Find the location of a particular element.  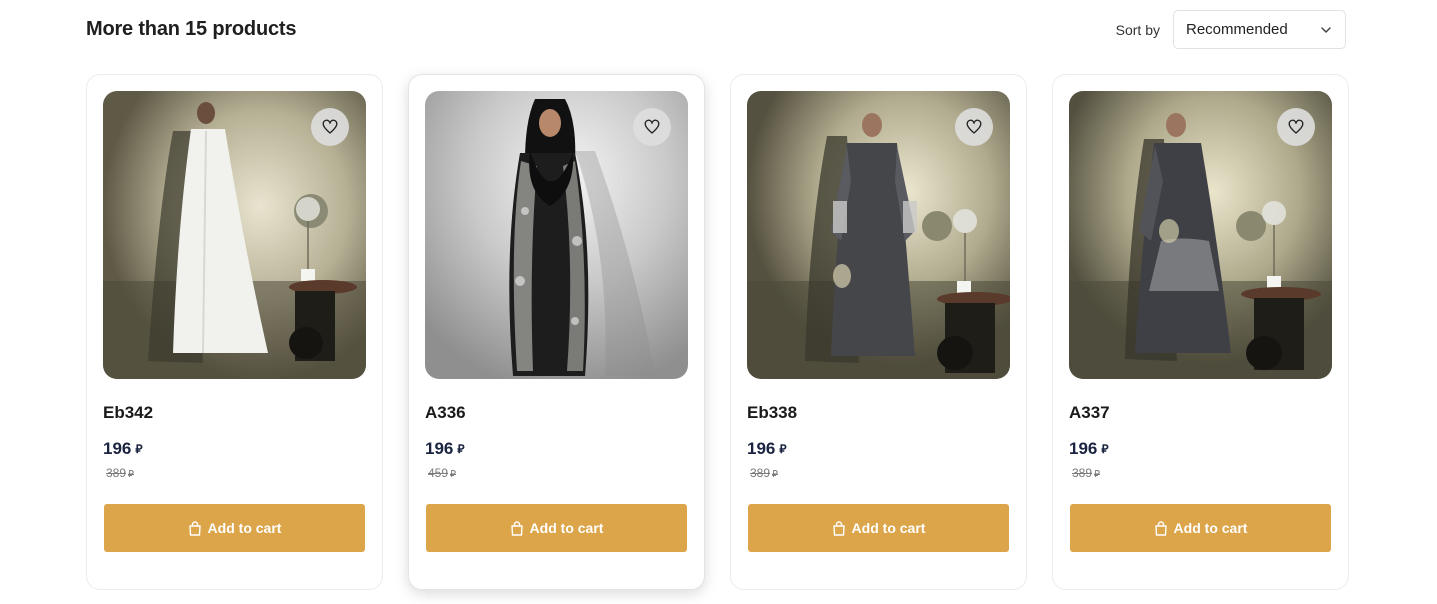

sort-dropdown: Recommended is located at coordinates (1259, 29).